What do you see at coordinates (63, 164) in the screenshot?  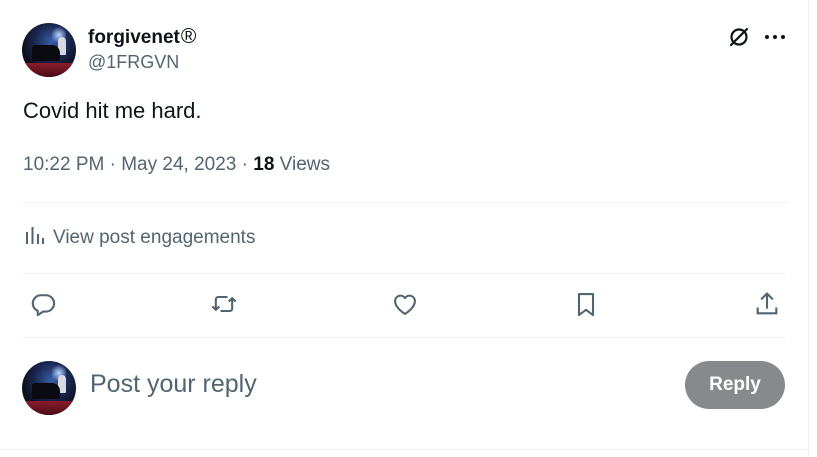 I see `tweet-time: 10:22 PM` at bounding box center [63, 164].